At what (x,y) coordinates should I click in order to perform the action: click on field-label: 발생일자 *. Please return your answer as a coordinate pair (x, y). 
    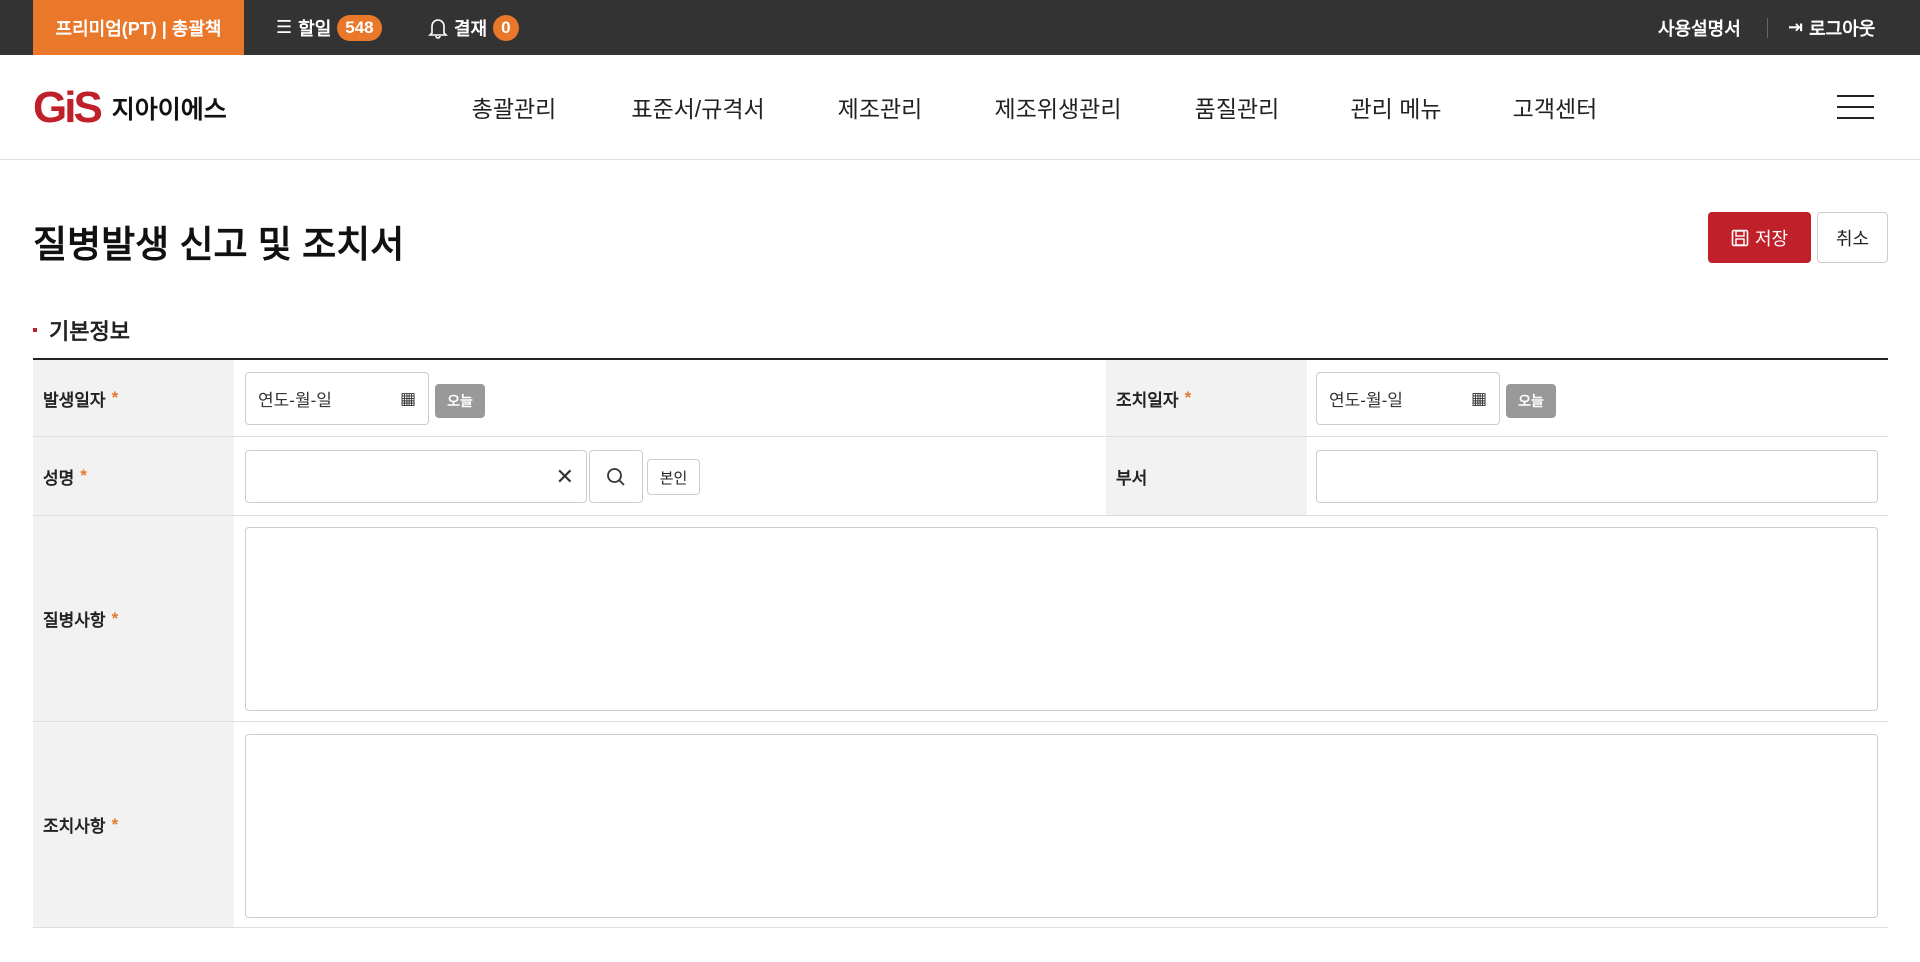
    Looking at the image, I should click on (133, 398).